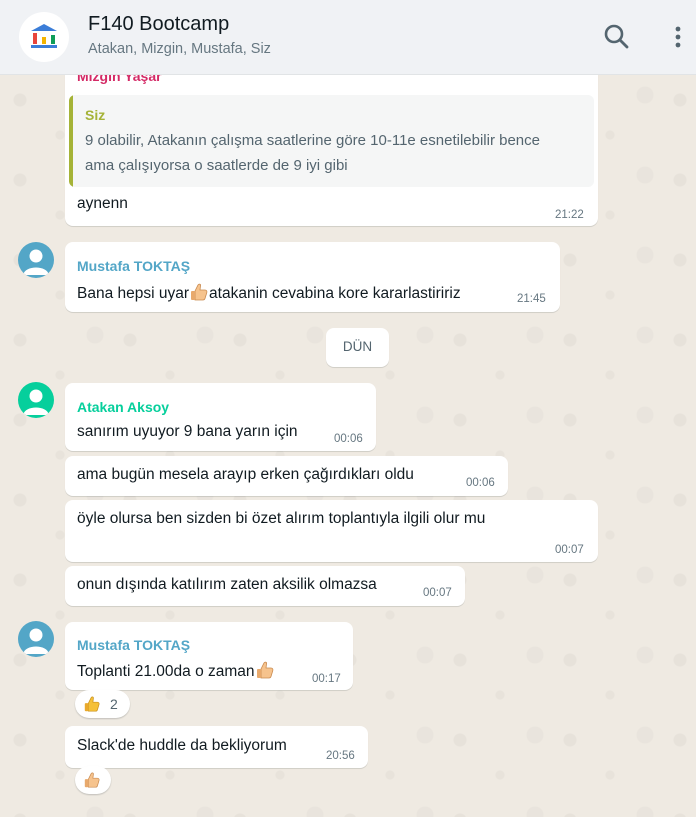  Describe the element at coordinates (569, 215) in the screenshot. I see `message-time: 21:22` at that location.